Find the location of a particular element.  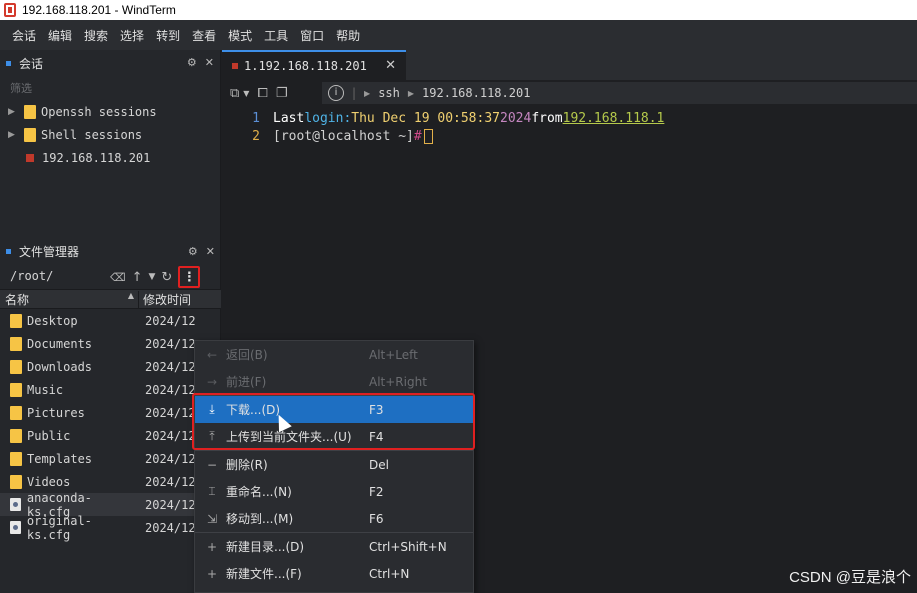

menu-item-shortcut: Ctrl+Shift+N is located at coordinates (408, 546).